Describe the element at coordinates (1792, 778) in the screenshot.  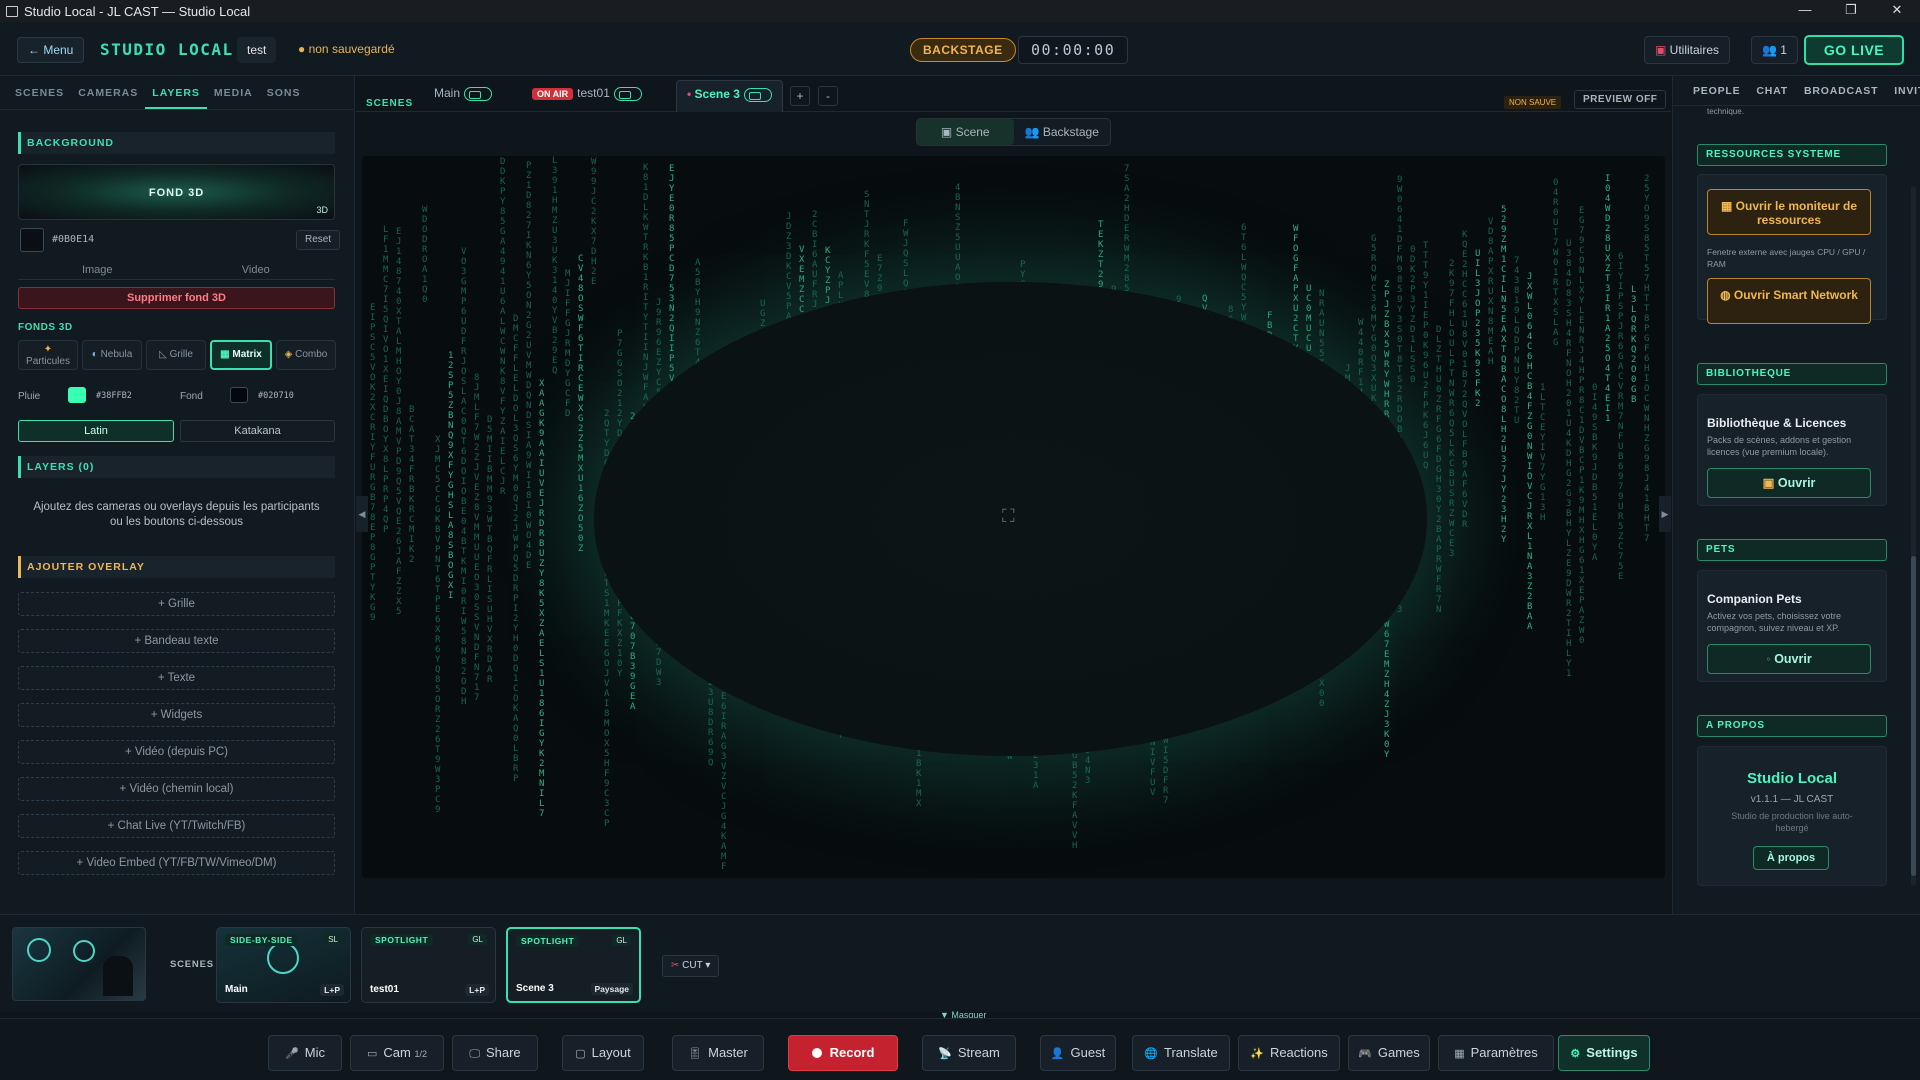
I see `about-title: Studio Local` at that location.